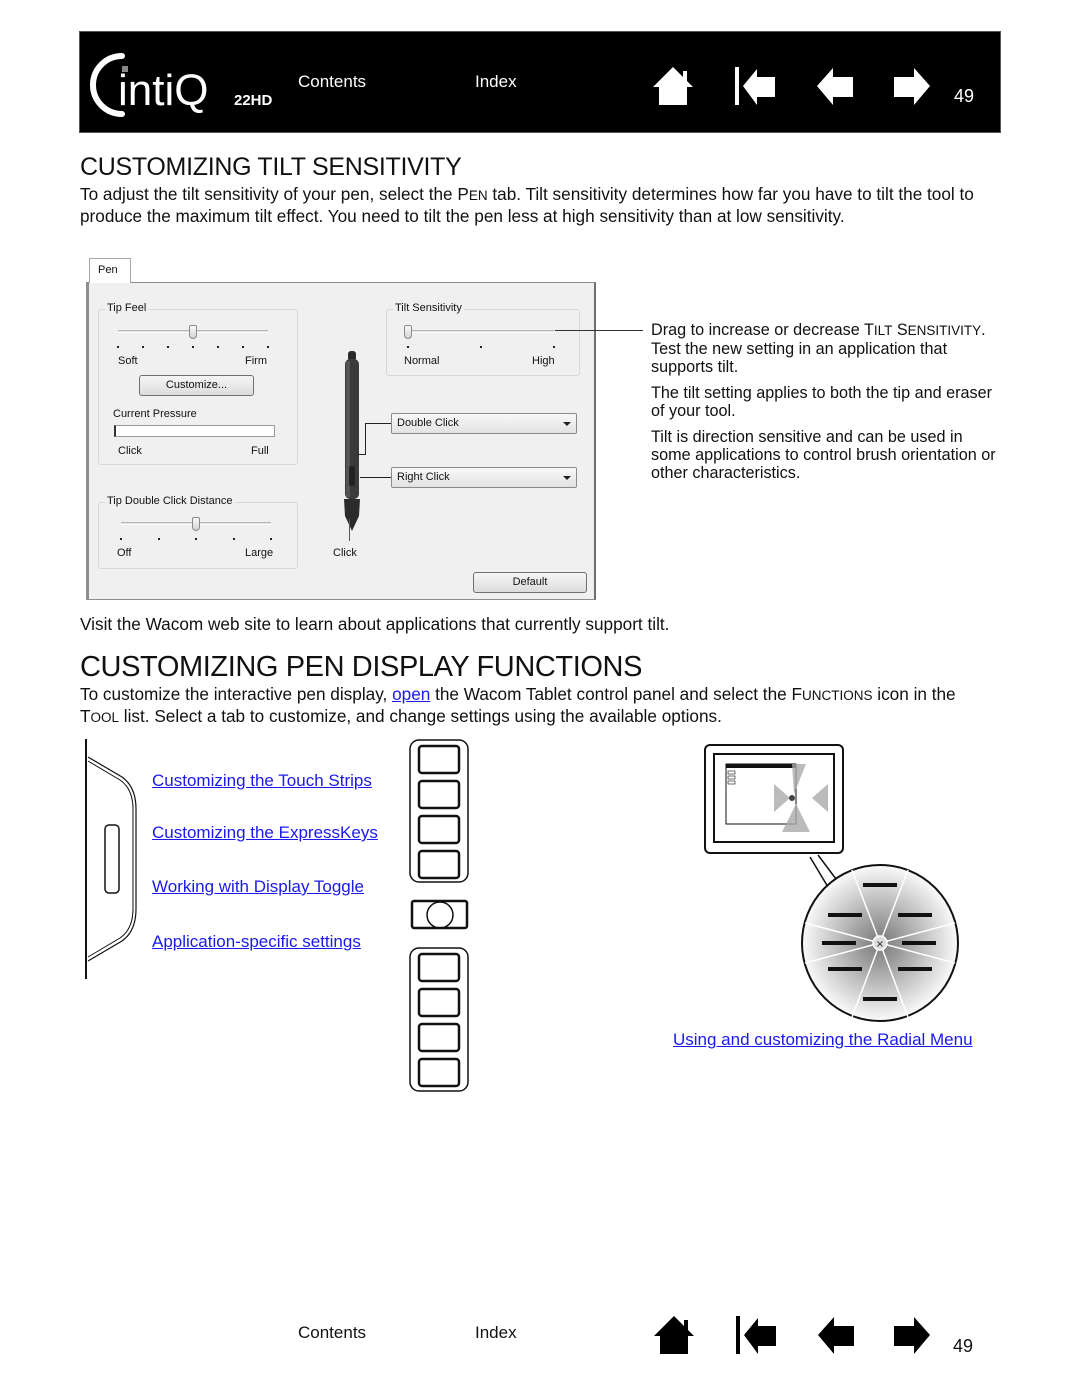 The width and height of the screenshot is (1080, 1397). I want to click on header-bar: intiQ 22HD Contents Index 49, so click(540, 82).